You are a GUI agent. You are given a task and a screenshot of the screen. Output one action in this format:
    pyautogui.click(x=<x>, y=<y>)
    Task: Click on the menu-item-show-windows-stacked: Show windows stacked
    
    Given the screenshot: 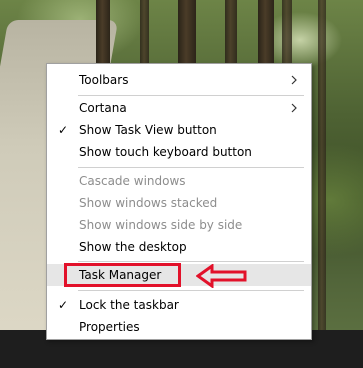 What is the action you would take?
    pyautogui.click(x=179, y=203)
    